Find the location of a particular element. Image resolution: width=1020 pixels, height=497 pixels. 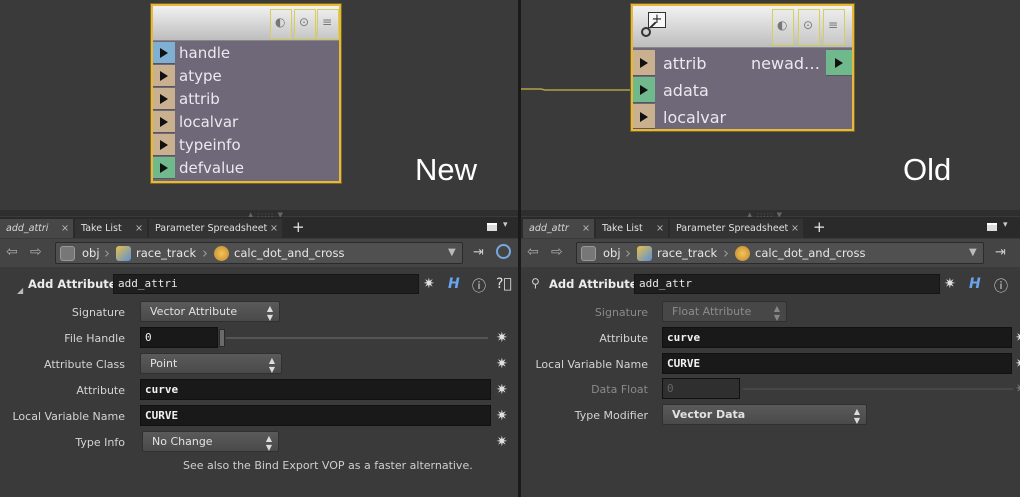

output-port-newadata is located at coordinates (839, 63).